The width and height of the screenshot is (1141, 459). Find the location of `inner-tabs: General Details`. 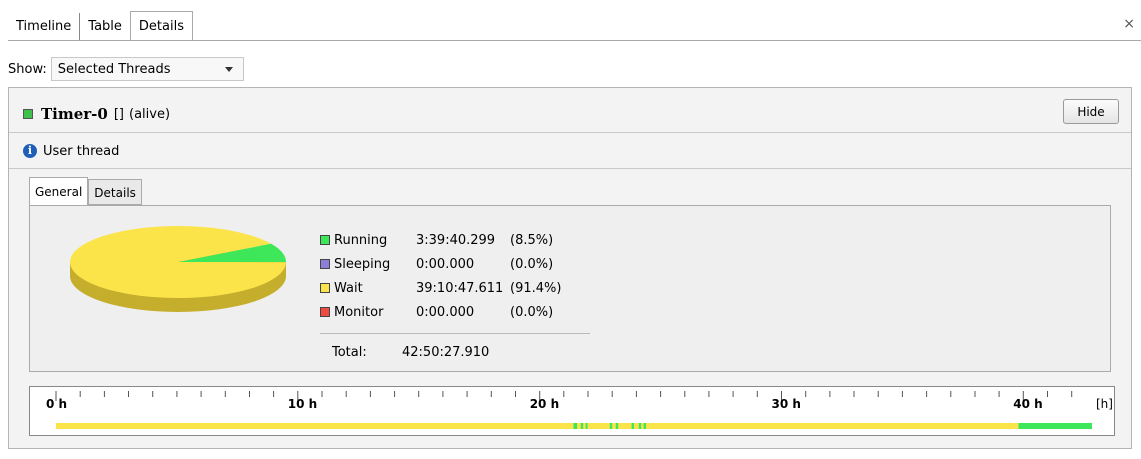

inner-tabs: General Details is located at coordinates (85, 191).